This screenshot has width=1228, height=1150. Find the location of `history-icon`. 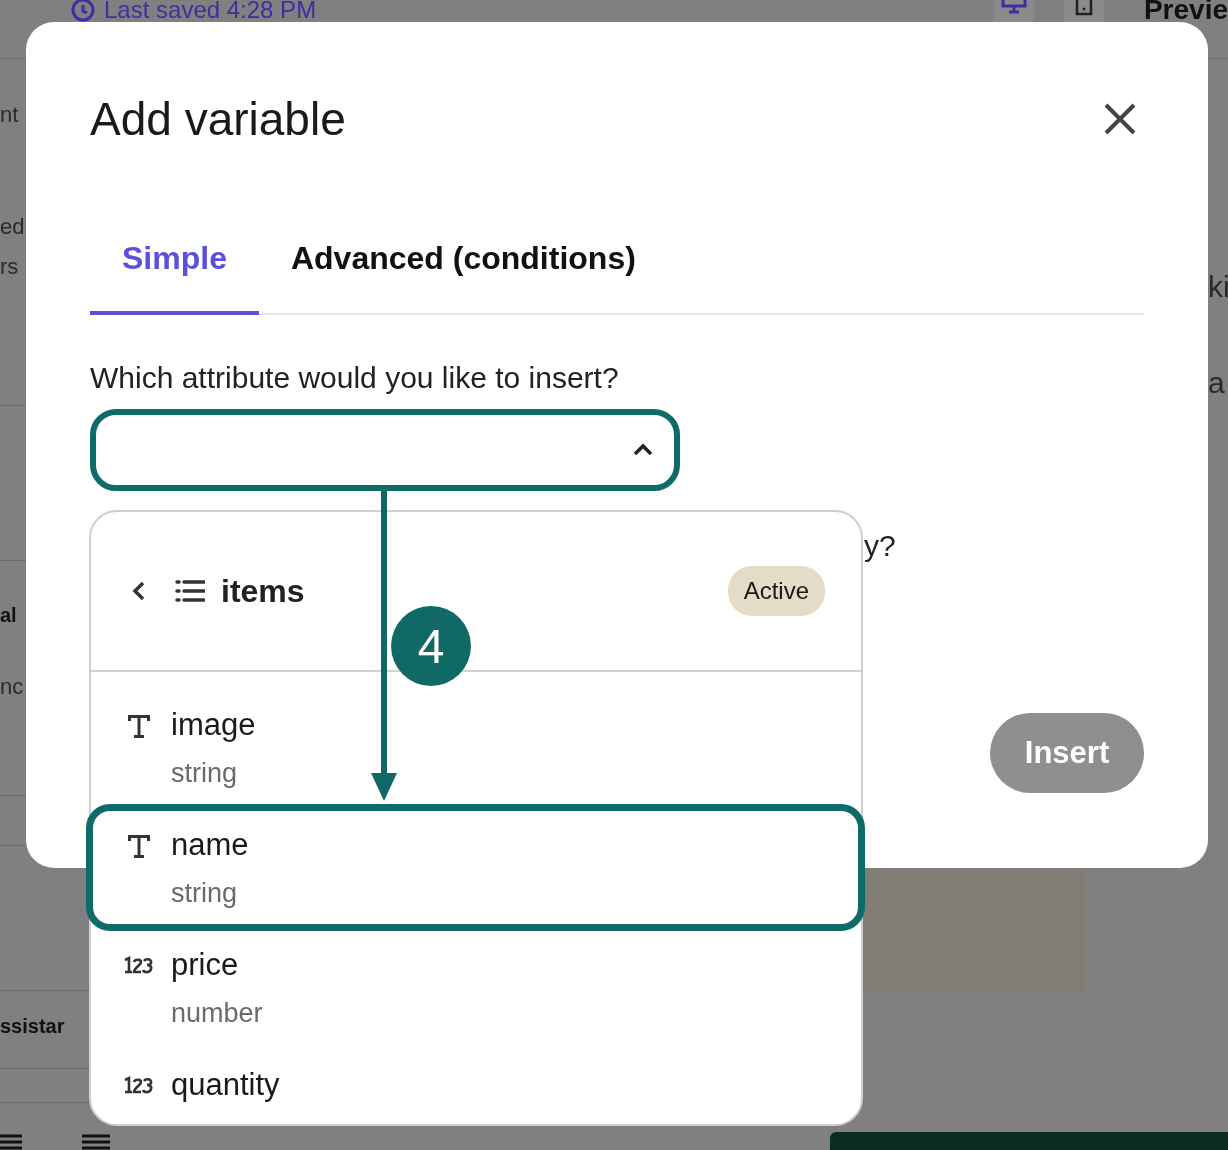

history-icon is located at coordinates (83, 11).